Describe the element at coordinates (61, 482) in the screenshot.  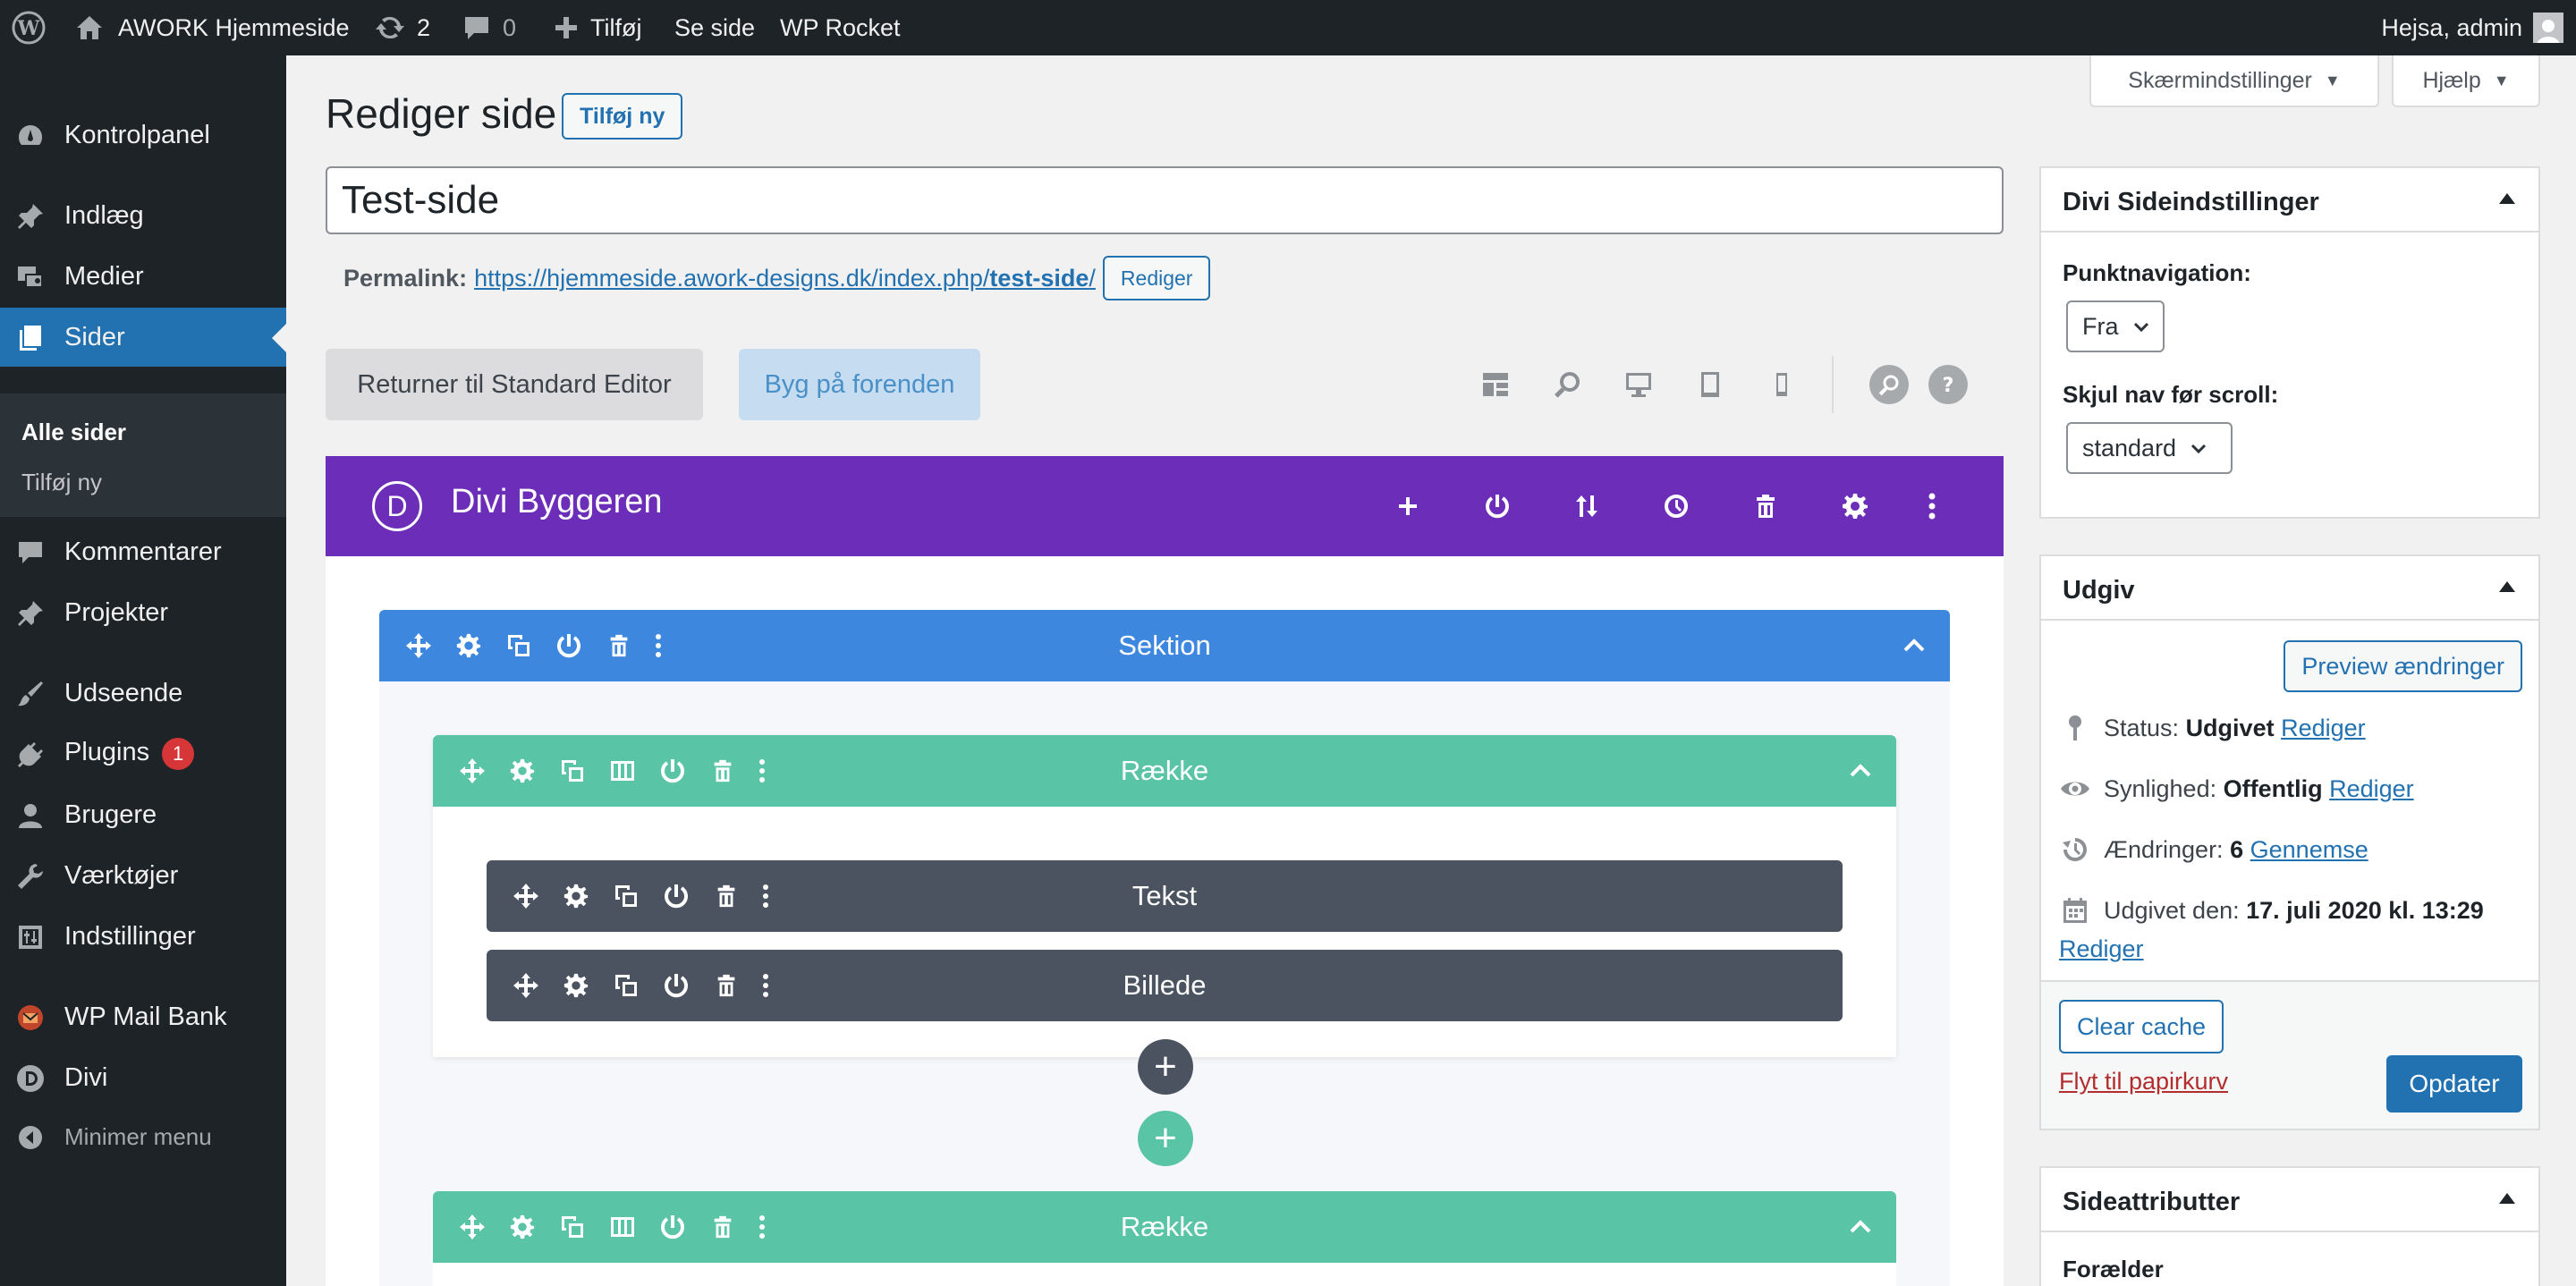
I see `submenu-add-new: Tilføj ny` at that location.